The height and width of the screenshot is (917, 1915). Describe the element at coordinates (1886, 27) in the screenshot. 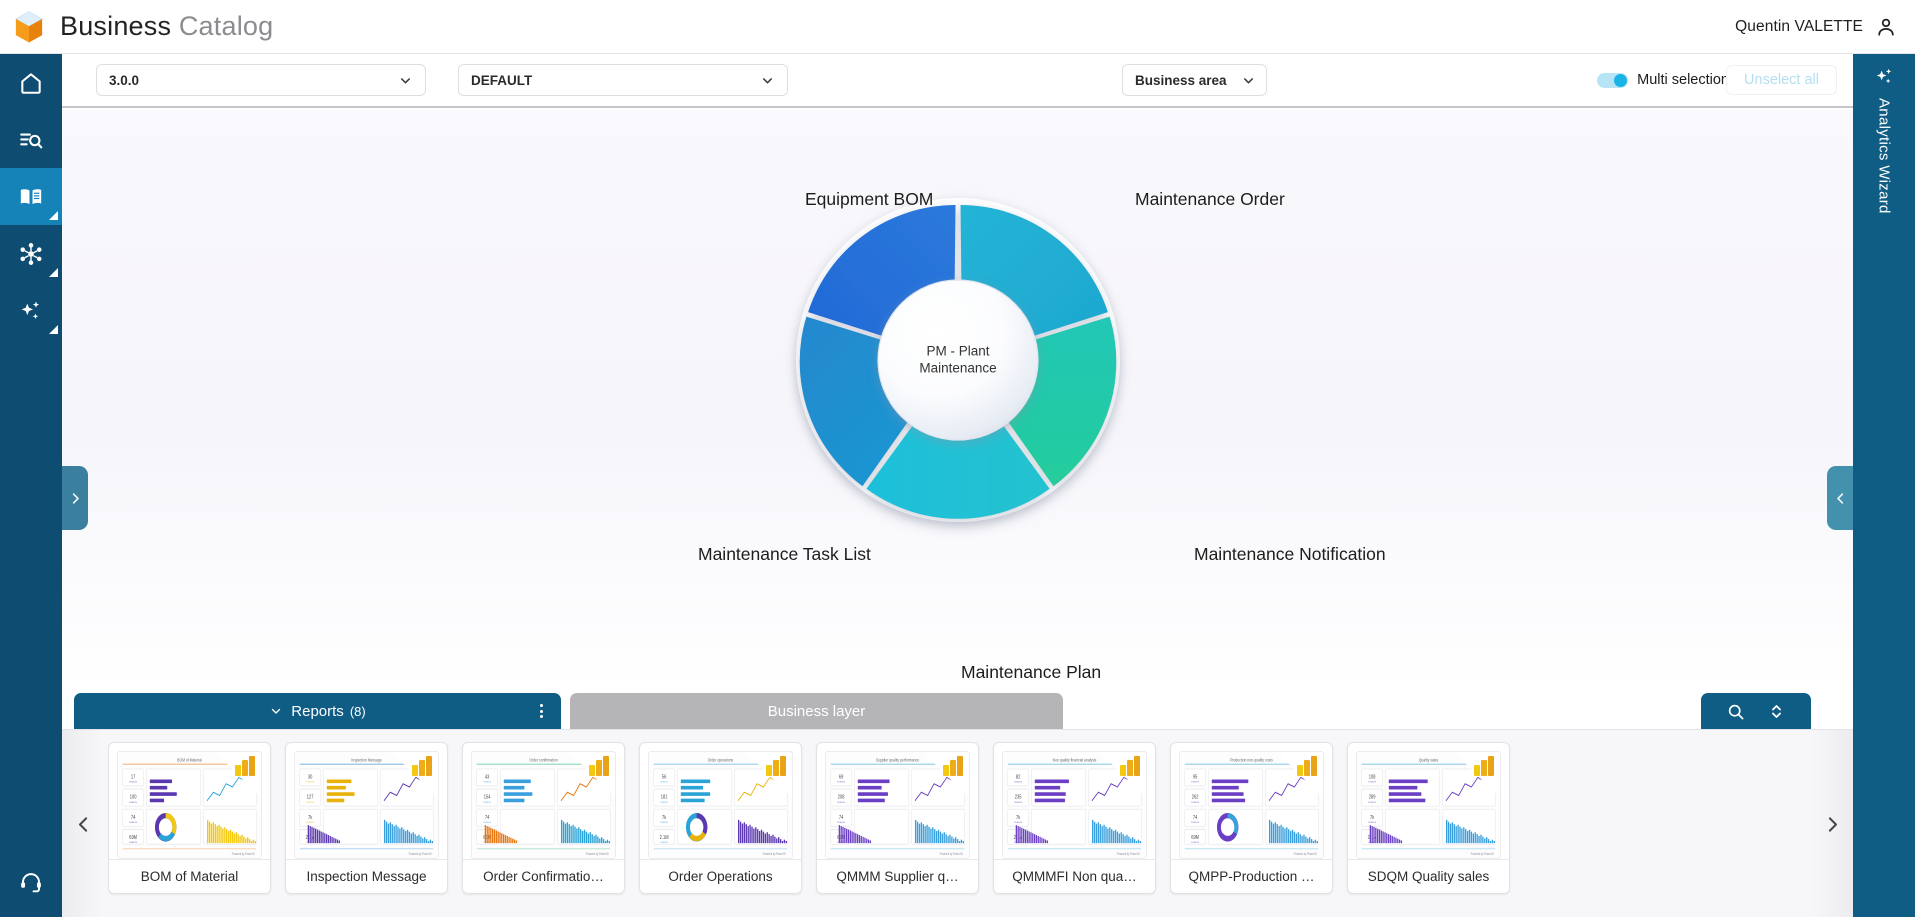

I see `user-icon` at that location.